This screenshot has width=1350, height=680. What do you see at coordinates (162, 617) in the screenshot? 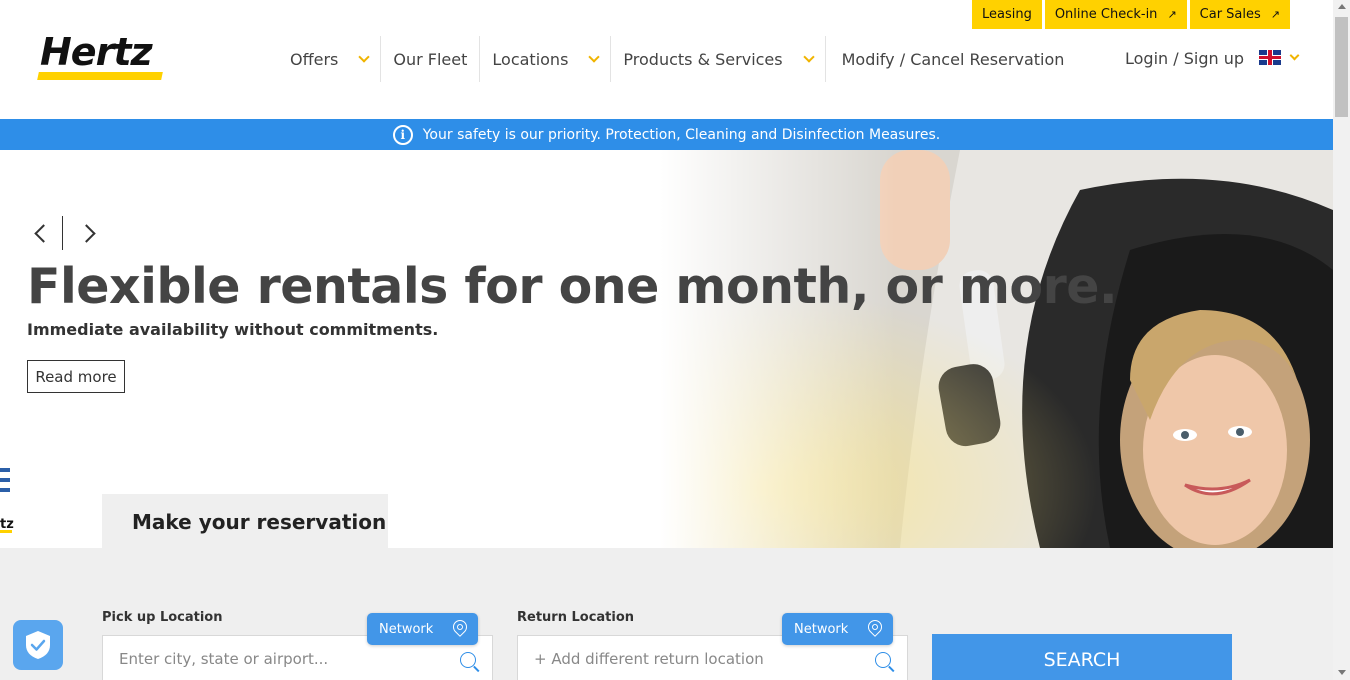
I see `pickup-location-label: Pick up Location` at bounding box center [162, 617].